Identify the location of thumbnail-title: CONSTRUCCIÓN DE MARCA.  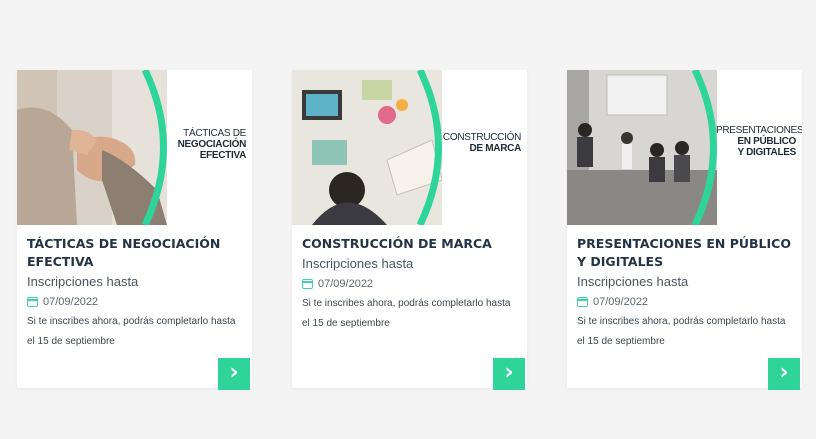
(481, 143).